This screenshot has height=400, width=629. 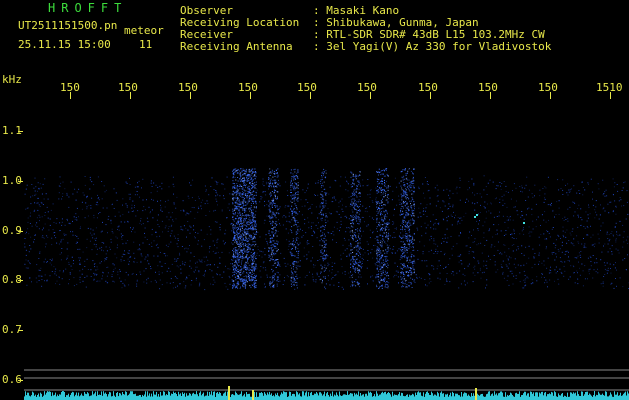 I want to click on antenna-label: Receiving Antenna, so click(x=236, y=46).